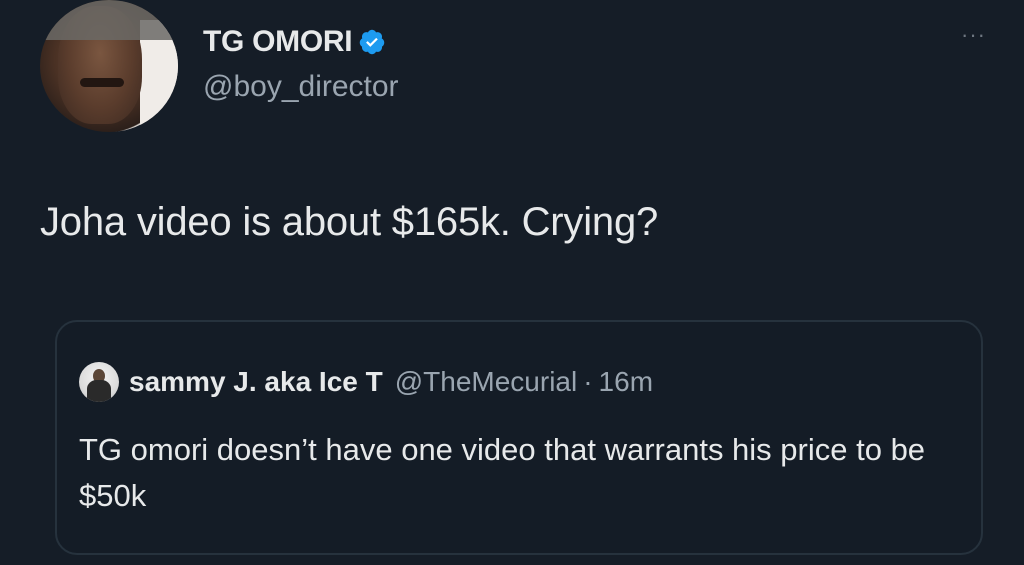 Image resolution: width=1024 pixels, height=565 pixels. Describe the element at coordinates (278, 42) in the screenshot. I see `author-display-name: TG OMORI` at that location.